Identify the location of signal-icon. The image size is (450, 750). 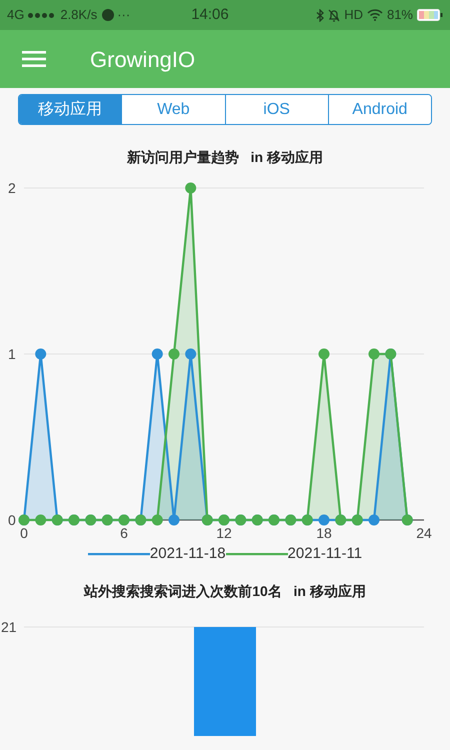
(41, 15).